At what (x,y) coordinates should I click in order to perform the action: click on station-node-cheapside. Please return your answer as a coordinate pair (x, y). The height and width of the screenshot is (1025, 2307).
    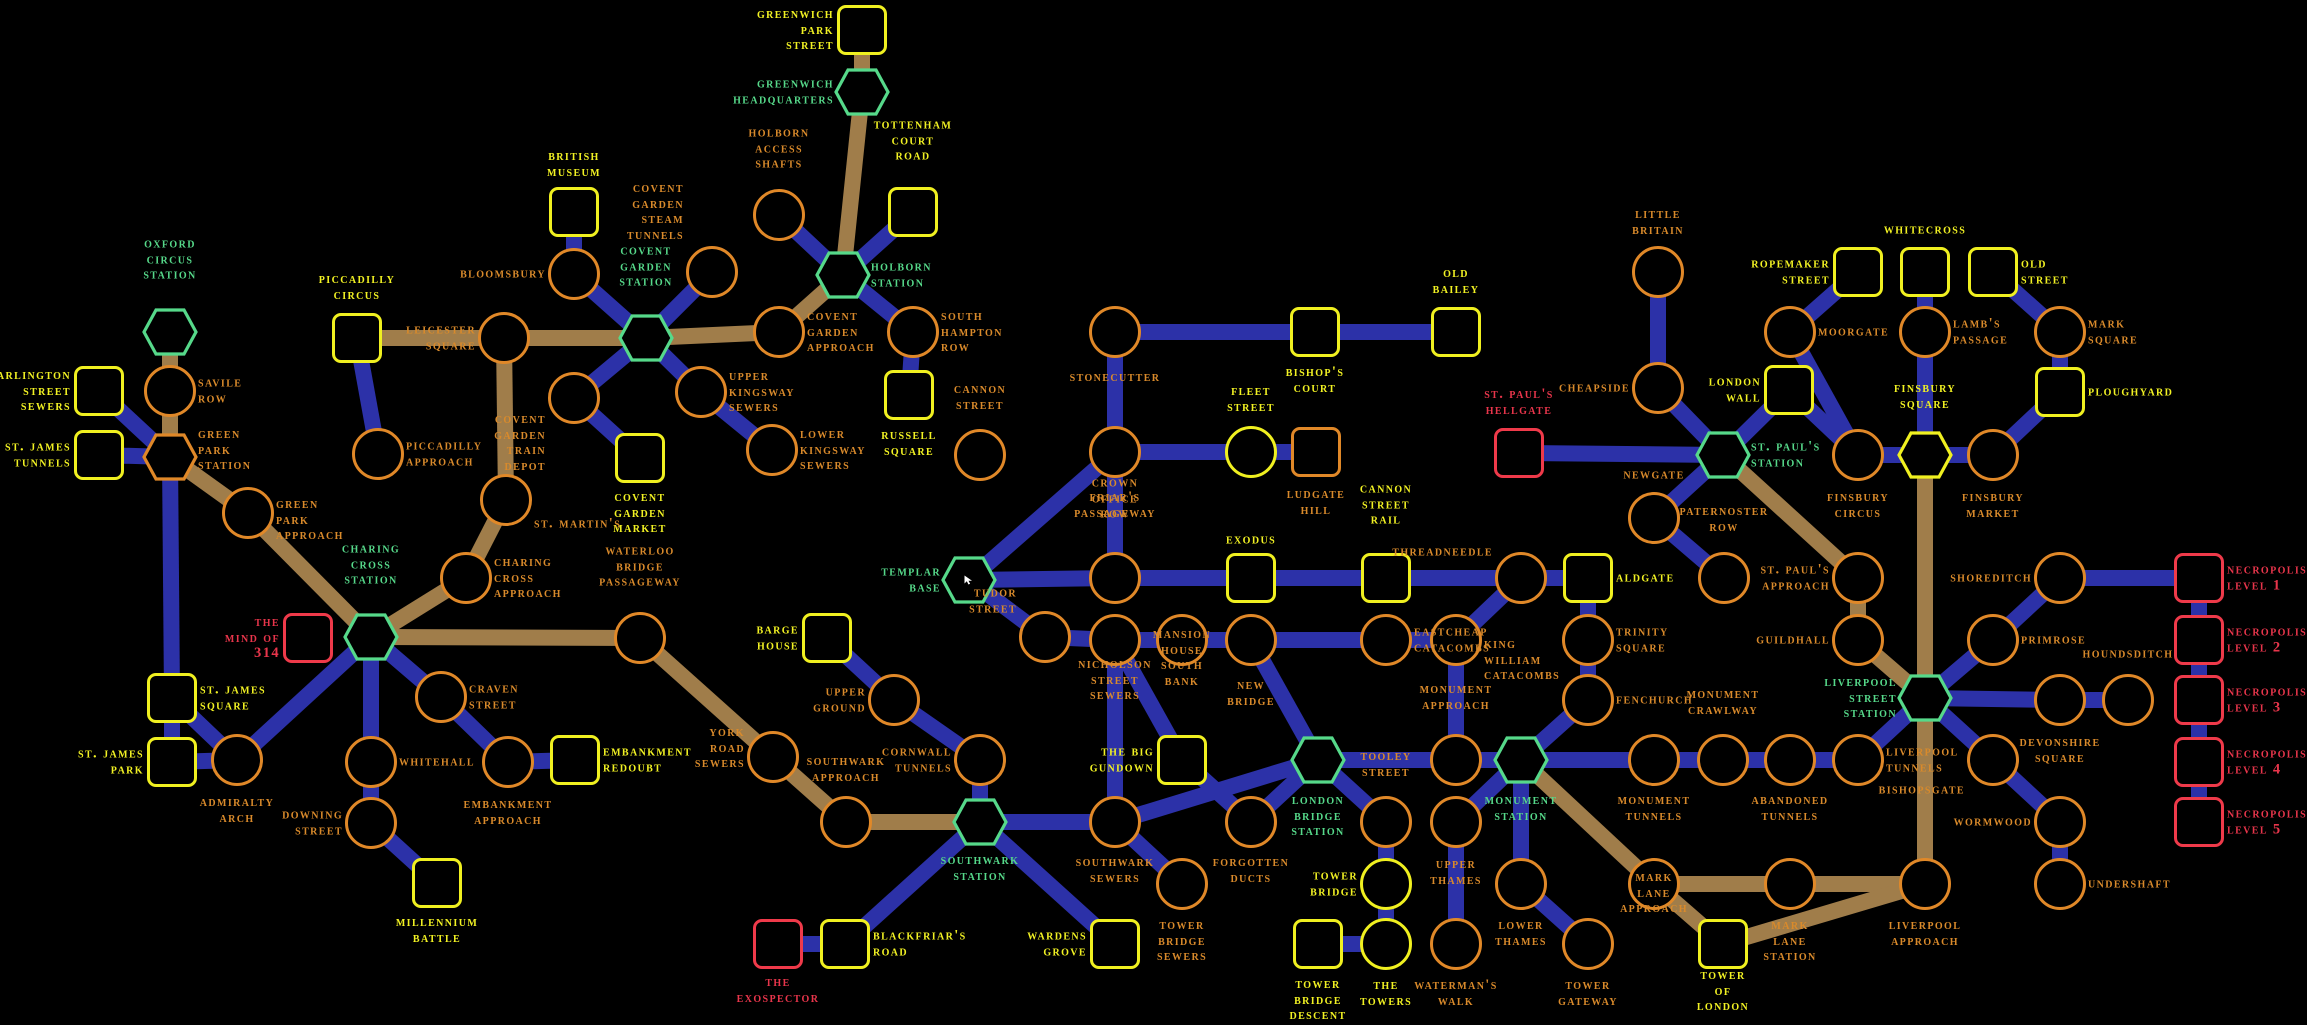
    Looking at the image, I should click on (1658, 388).